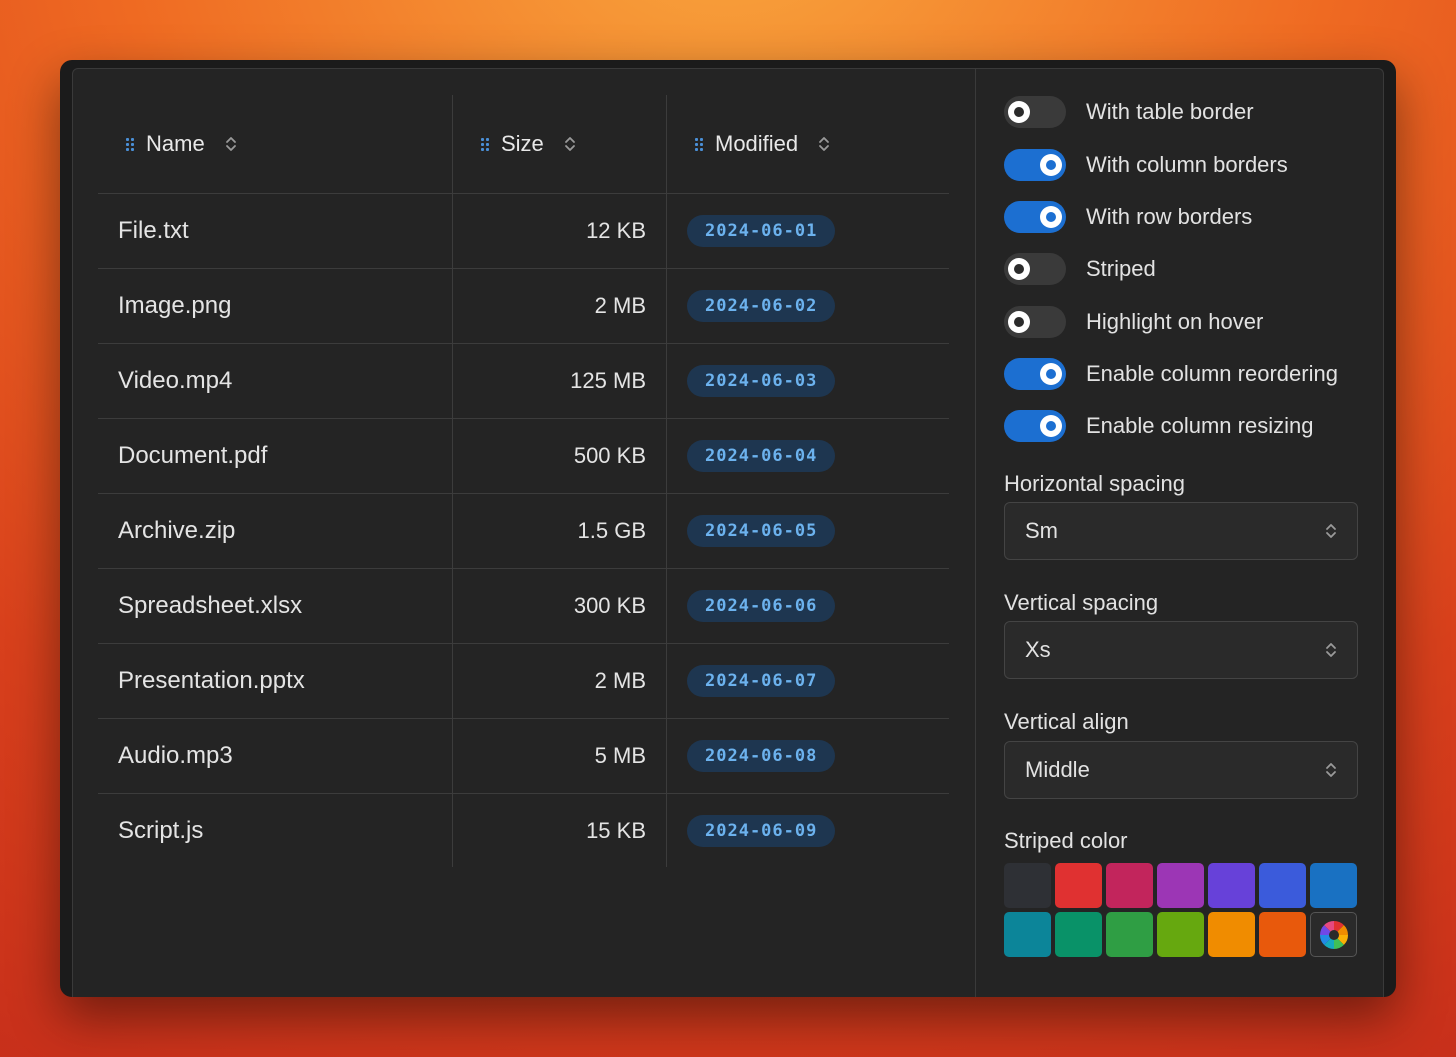 Image resolution: width=1456 pixels, height=1057 pixels. Describe the element at coordinates (1180, 910) in the screenshot. I see `color-swatches` at that location.